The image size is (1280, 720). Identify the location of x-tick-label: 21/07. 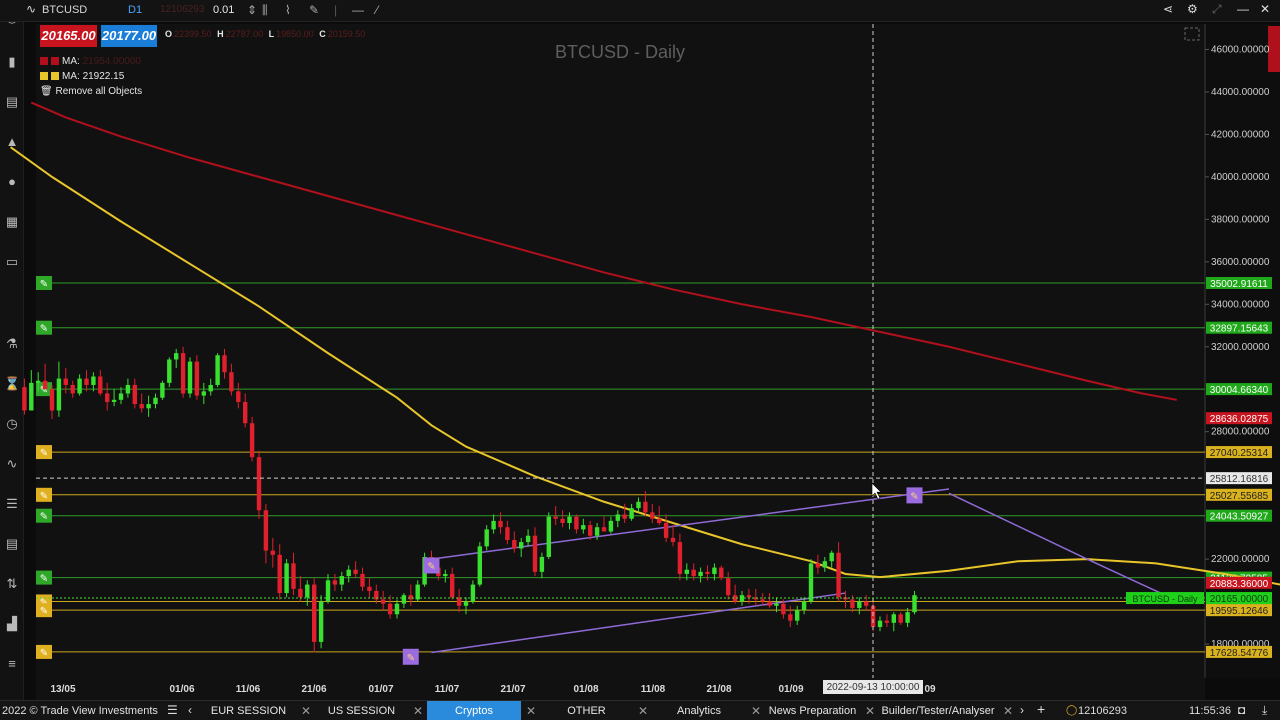
(512, 689).